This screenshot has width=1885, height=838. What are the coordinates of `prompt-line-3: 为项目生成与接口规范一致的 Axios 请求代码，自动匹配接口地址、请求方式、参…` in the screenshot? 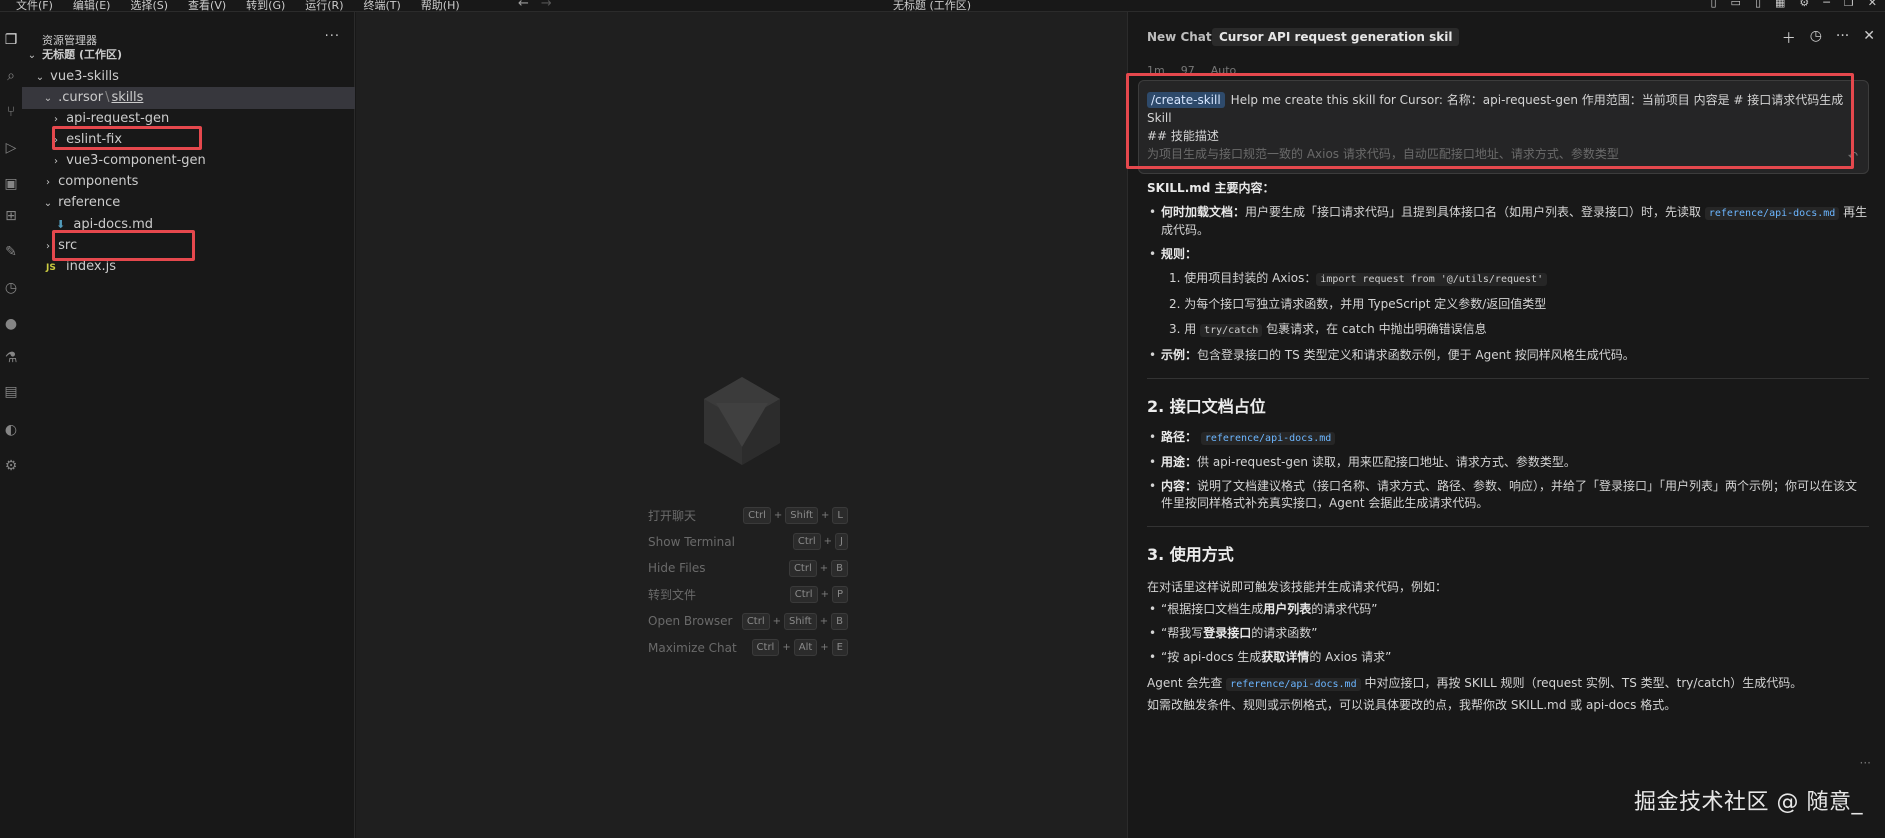 It's located at (1383, 154).